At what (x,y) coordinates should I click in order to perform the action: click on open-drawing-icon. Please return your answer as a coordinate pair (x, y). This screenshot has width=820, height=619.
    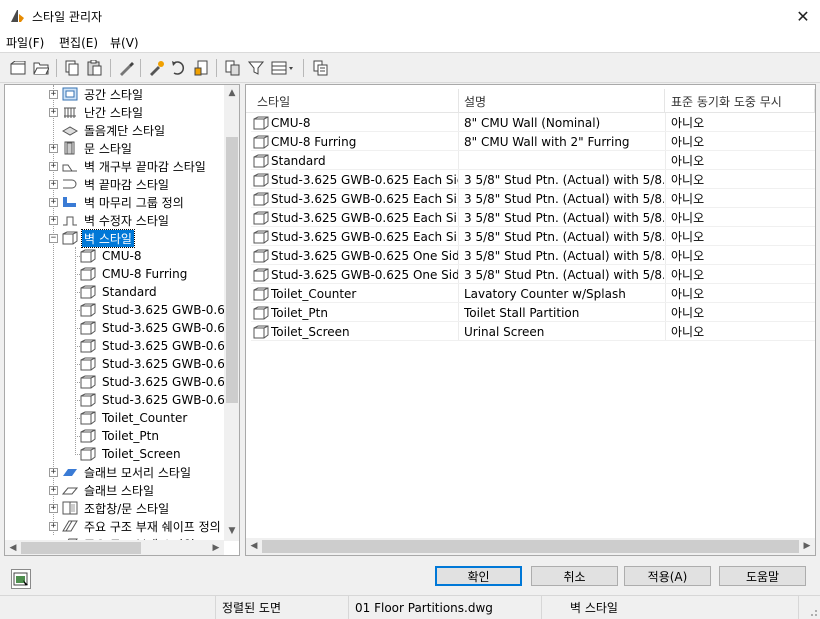
    Looking at the image, I should click on (41, 68).